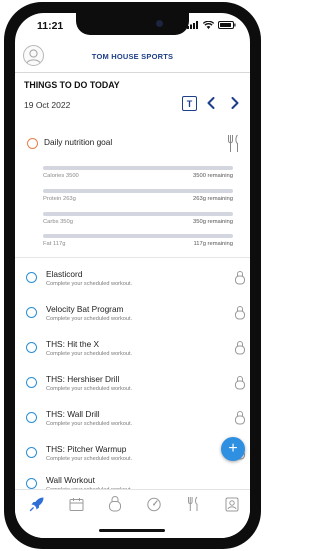  What do you see at coordinates (132, 24) in the screenshot?
I see `camera-notch` at bounding box center [132, 24].